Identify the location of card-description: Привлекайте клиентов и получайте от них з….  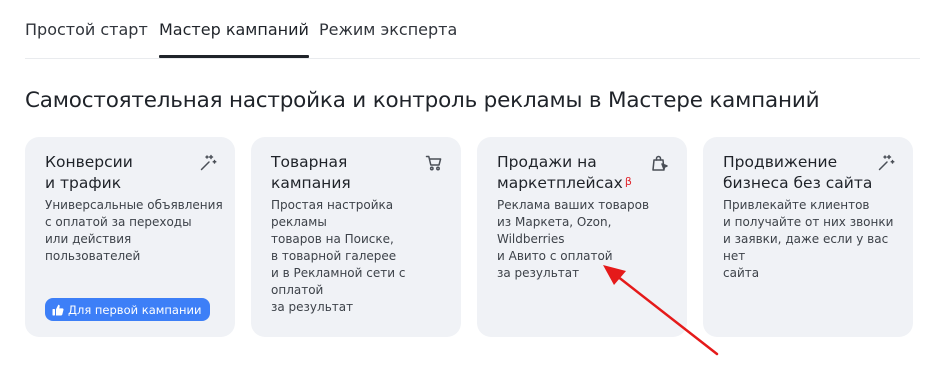
(808, 239).